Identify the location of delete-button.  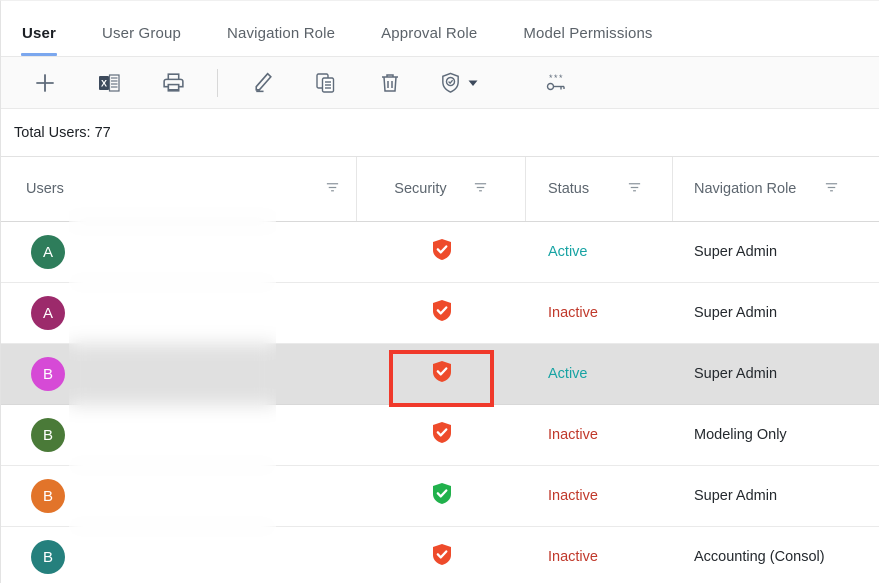
(390, 83).